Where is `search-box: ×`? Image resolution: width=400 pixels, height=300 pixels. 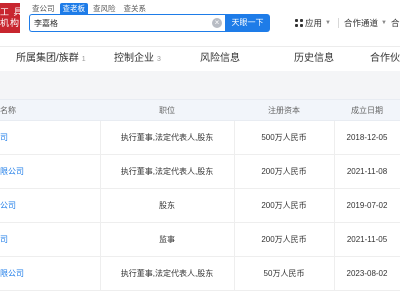
search-box: × is located at coordinates (127, 23).